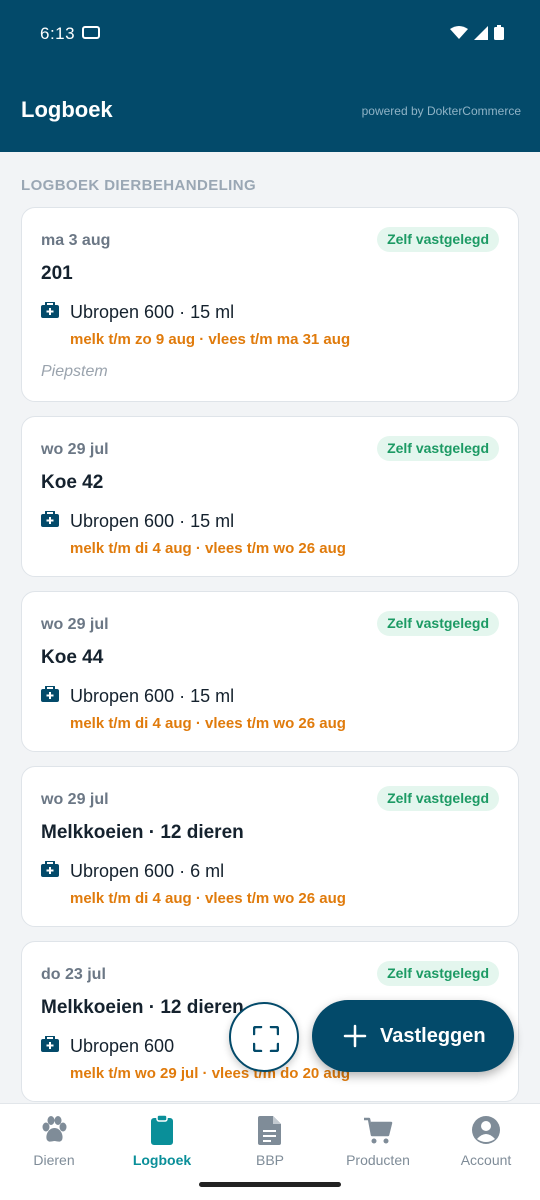  Describe the element at coordinates (54, 1144) in the screenshot. I see `nav-item-dieren: Dieren` at that location.